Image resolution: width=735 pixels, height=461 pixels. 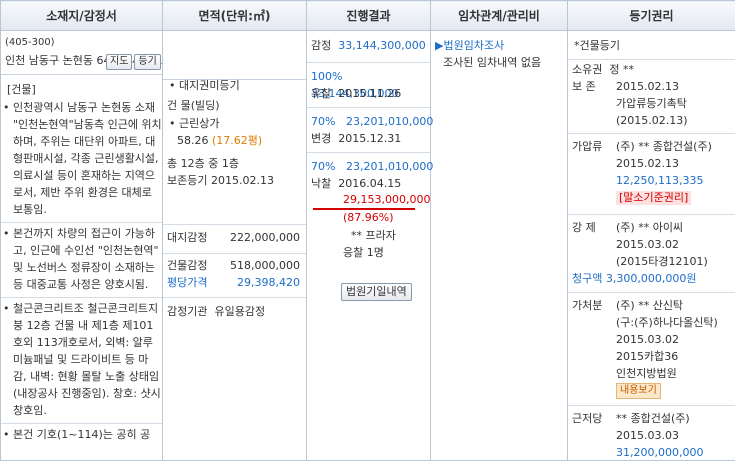 What do you see at coordinates (675, 435) in the screenshot?
I see `reg-mortgage-date: 2015.03.03` at bounding box center [675, 435].